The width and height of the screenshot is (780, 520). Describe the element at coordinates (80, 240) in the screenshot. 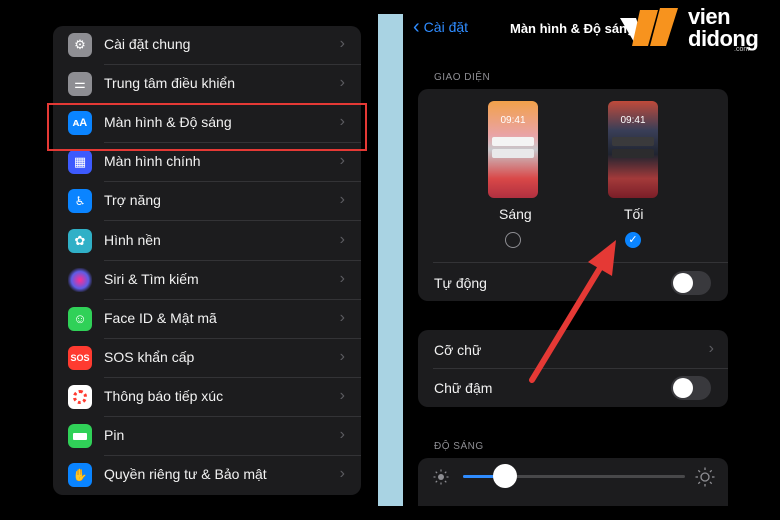

I see `wallpaper-icon: ✿` at that location.